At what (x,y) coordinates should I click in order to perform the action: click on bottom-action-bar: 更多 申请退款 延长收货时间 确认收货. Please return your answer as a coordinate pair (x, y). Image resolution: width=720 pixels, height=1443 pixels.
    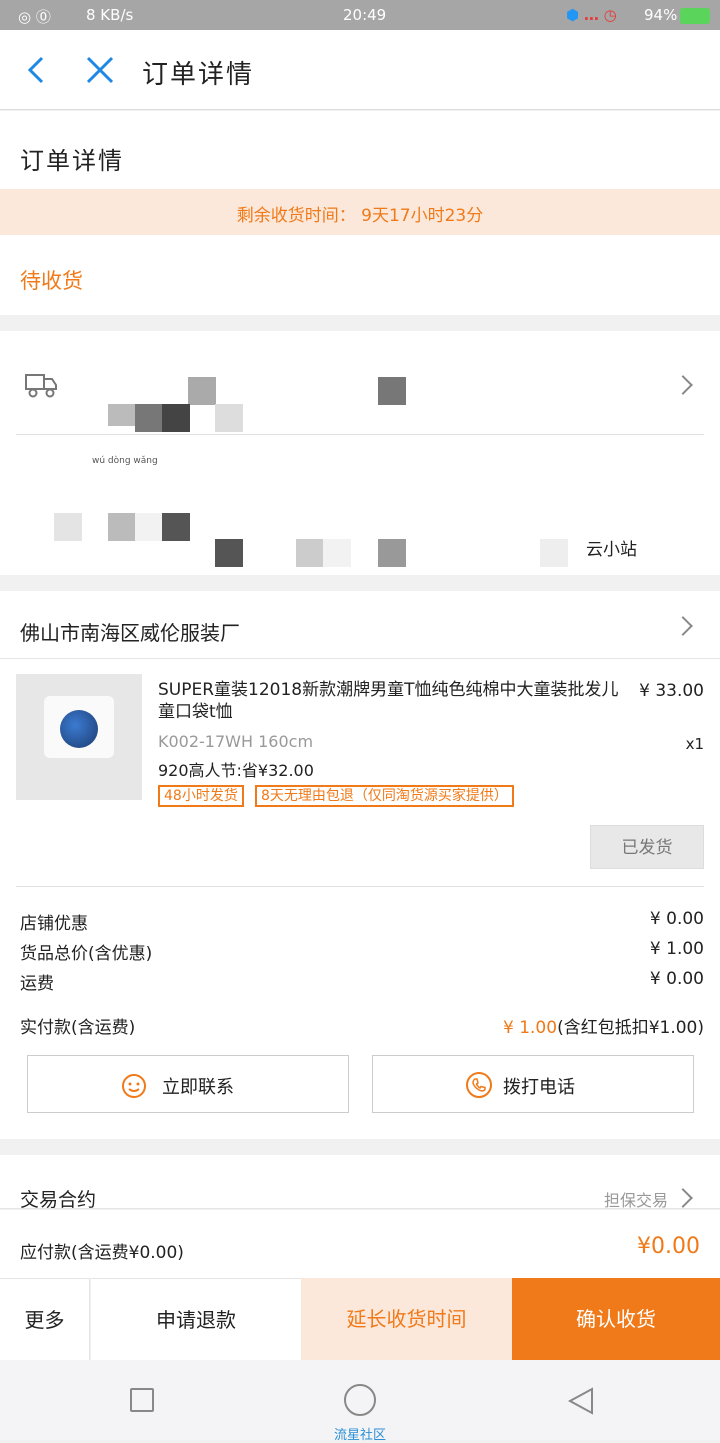
    Looking at the image, I should click on (360, 1319).